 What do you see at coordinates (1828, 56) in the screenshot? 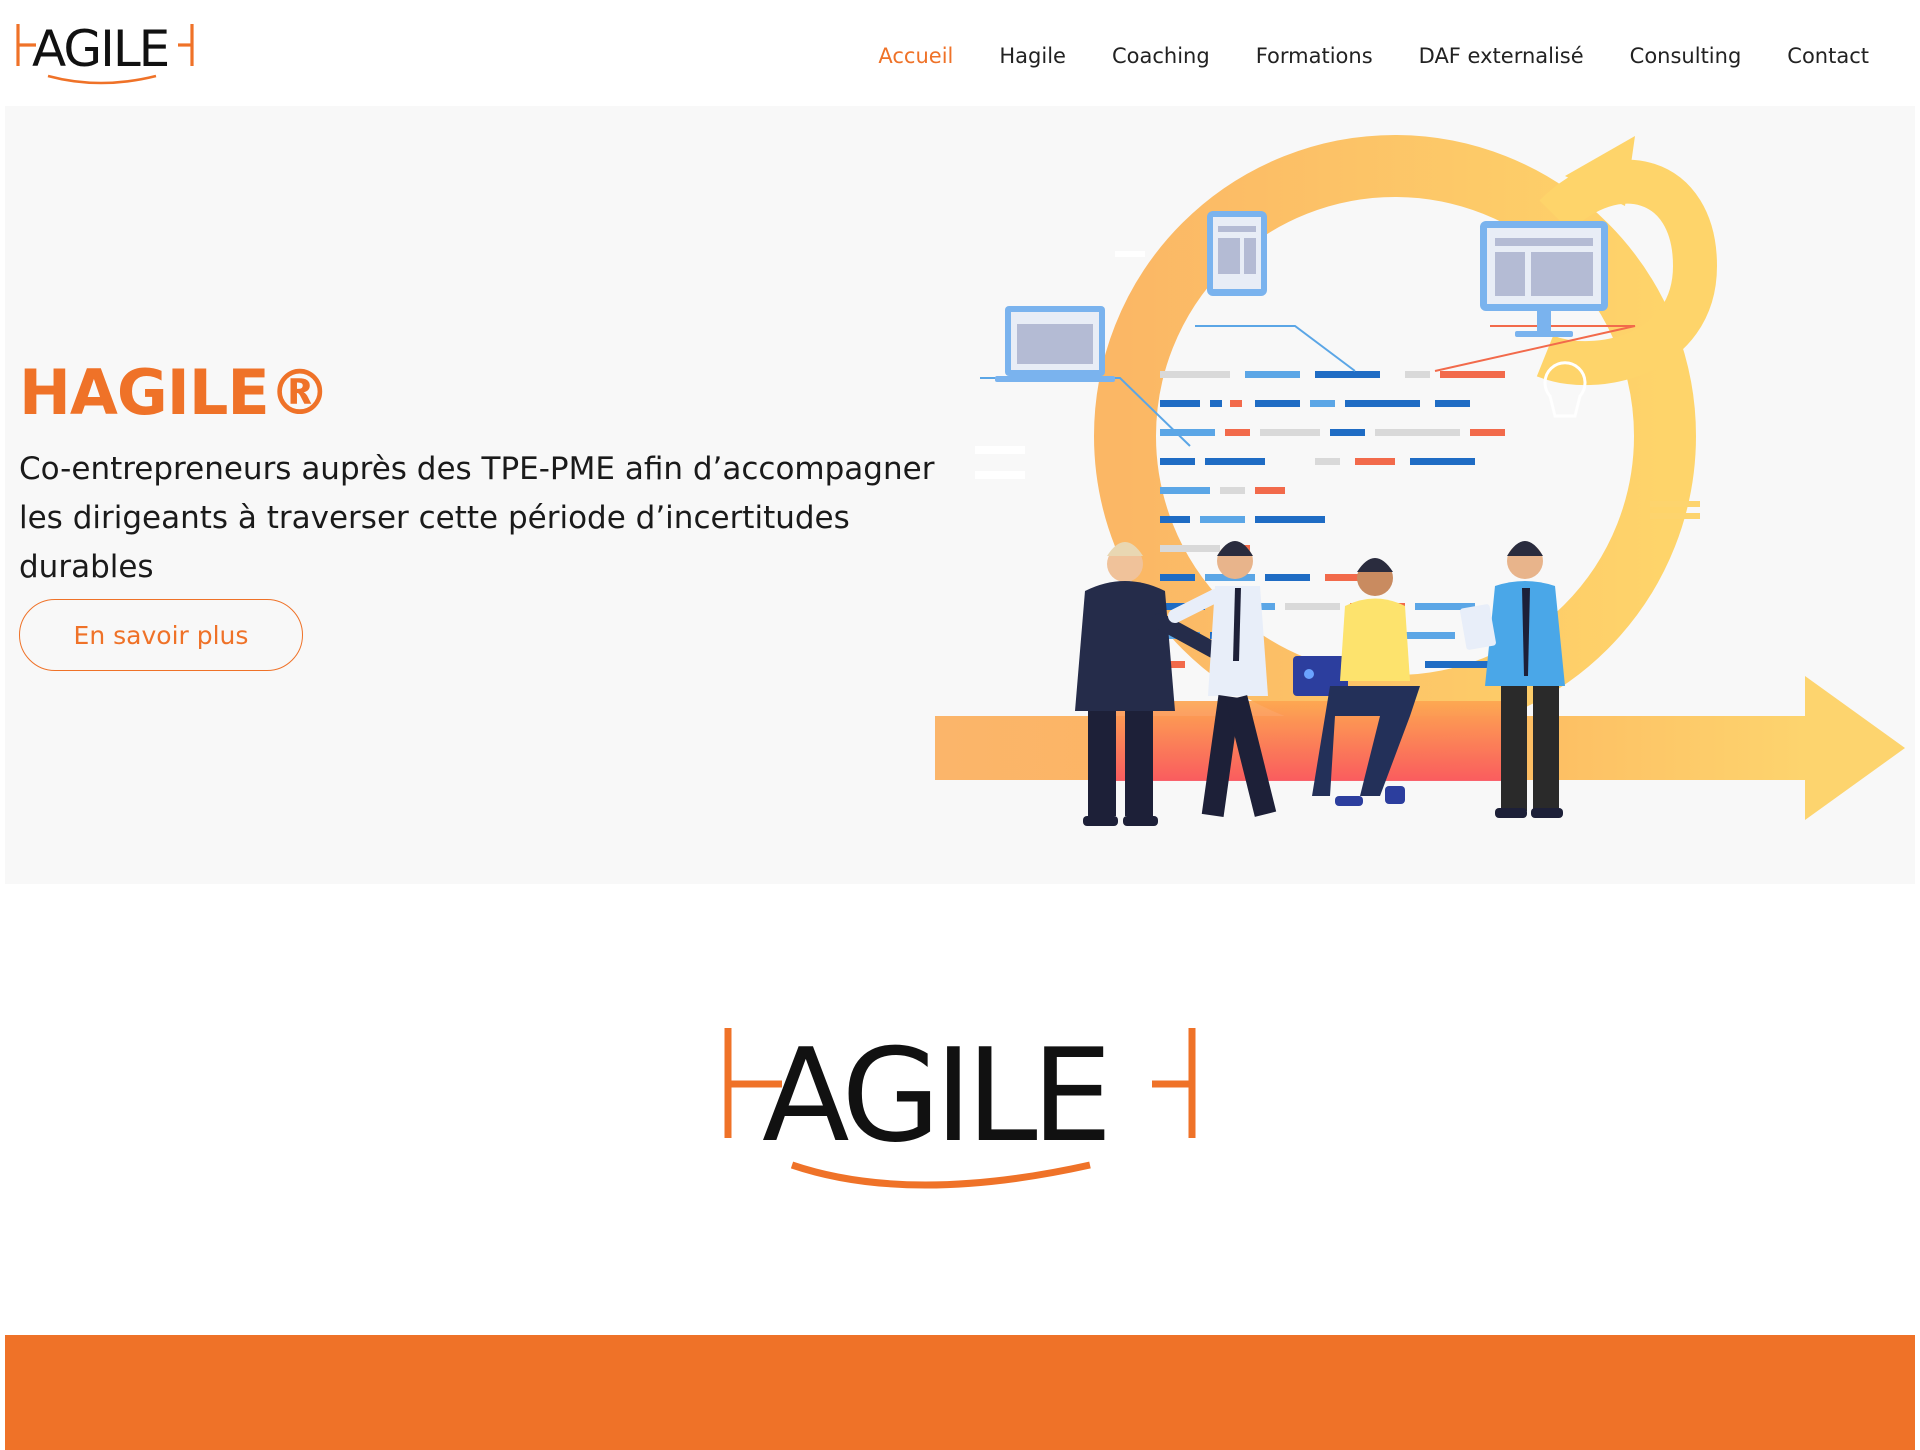
I see `nav-item-contact: Contact` at bounding box center [1828, 56].